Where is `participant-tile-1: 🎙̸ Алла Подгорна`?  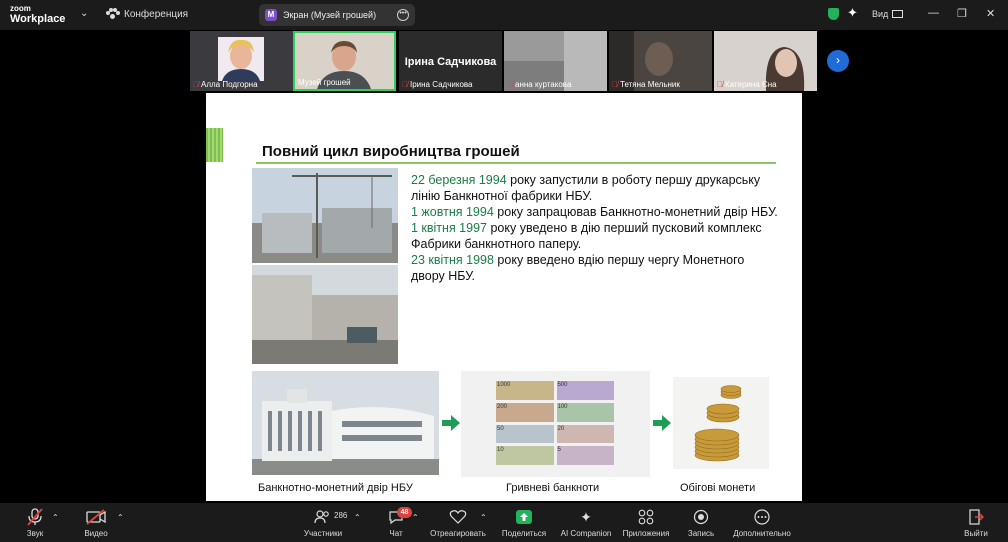
participant-tile-1: 🎙̸ Алла Подгорна is located at coordinates (241, 61).